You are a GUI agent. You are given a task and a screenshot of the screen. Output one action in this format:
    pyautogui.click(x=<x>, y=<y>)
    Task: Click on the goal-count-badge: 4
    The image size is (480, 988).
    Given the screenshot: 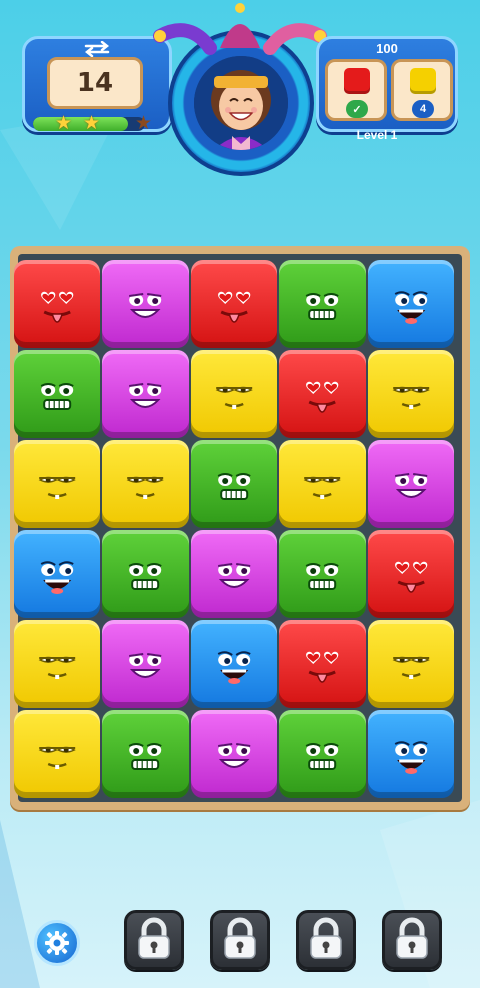 What is the action you would take?
    pyautogui.click(x=423, y=109)
    